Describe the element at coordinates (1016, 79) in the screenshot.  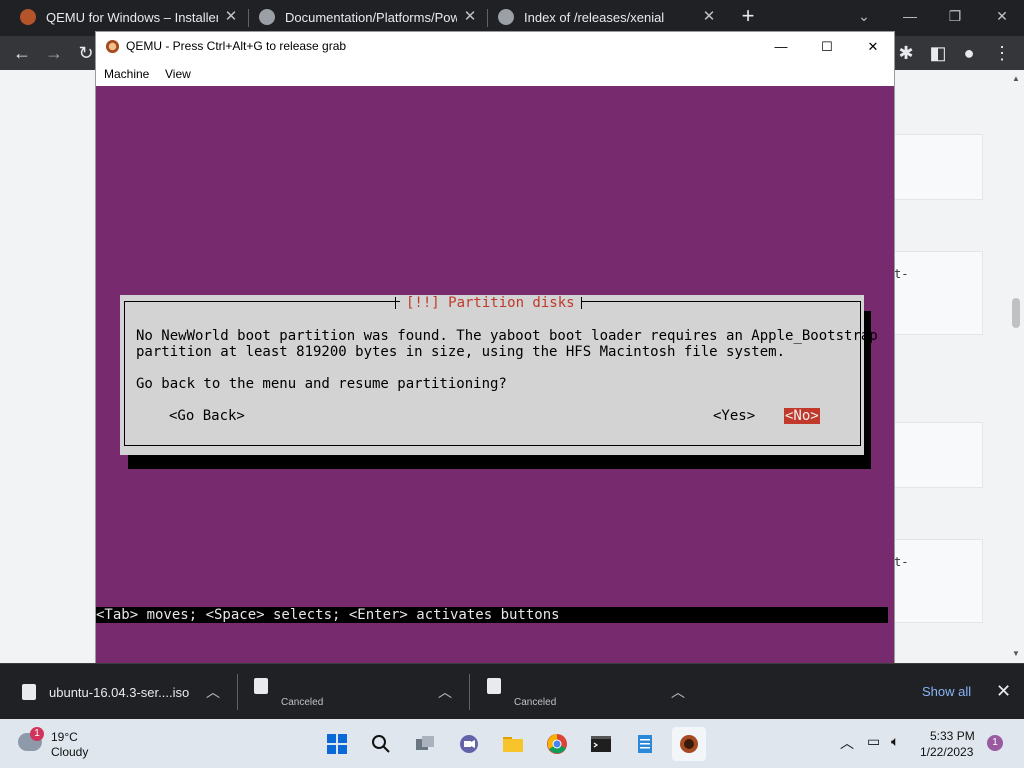
I see `scroll-up-icon: ▲` at that location.